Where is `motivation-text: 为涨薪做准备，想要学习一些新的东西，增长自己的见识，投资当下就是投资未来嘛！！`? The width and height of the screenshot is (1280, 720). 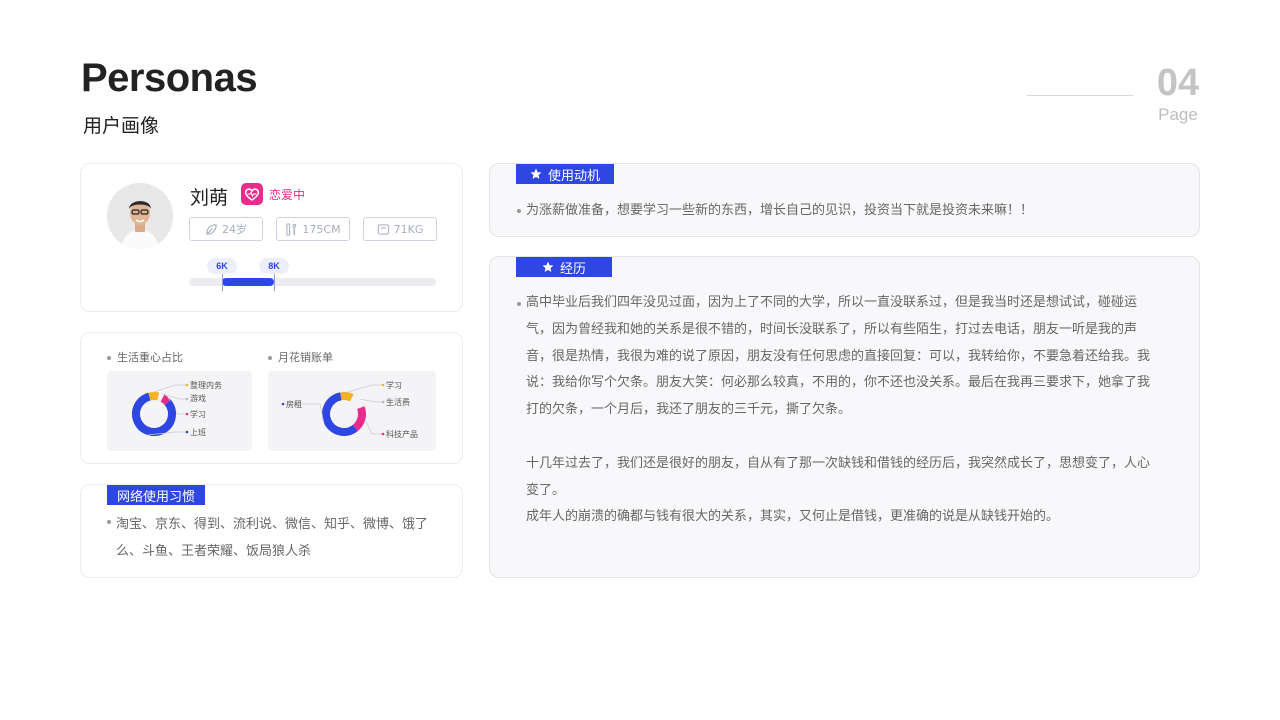 motivation-text: 为涨薪做准备，想要学习一些新的东西，增长自己的见识，投资当下就是投资未来嘛！！ is located at coordinates (780, 210).